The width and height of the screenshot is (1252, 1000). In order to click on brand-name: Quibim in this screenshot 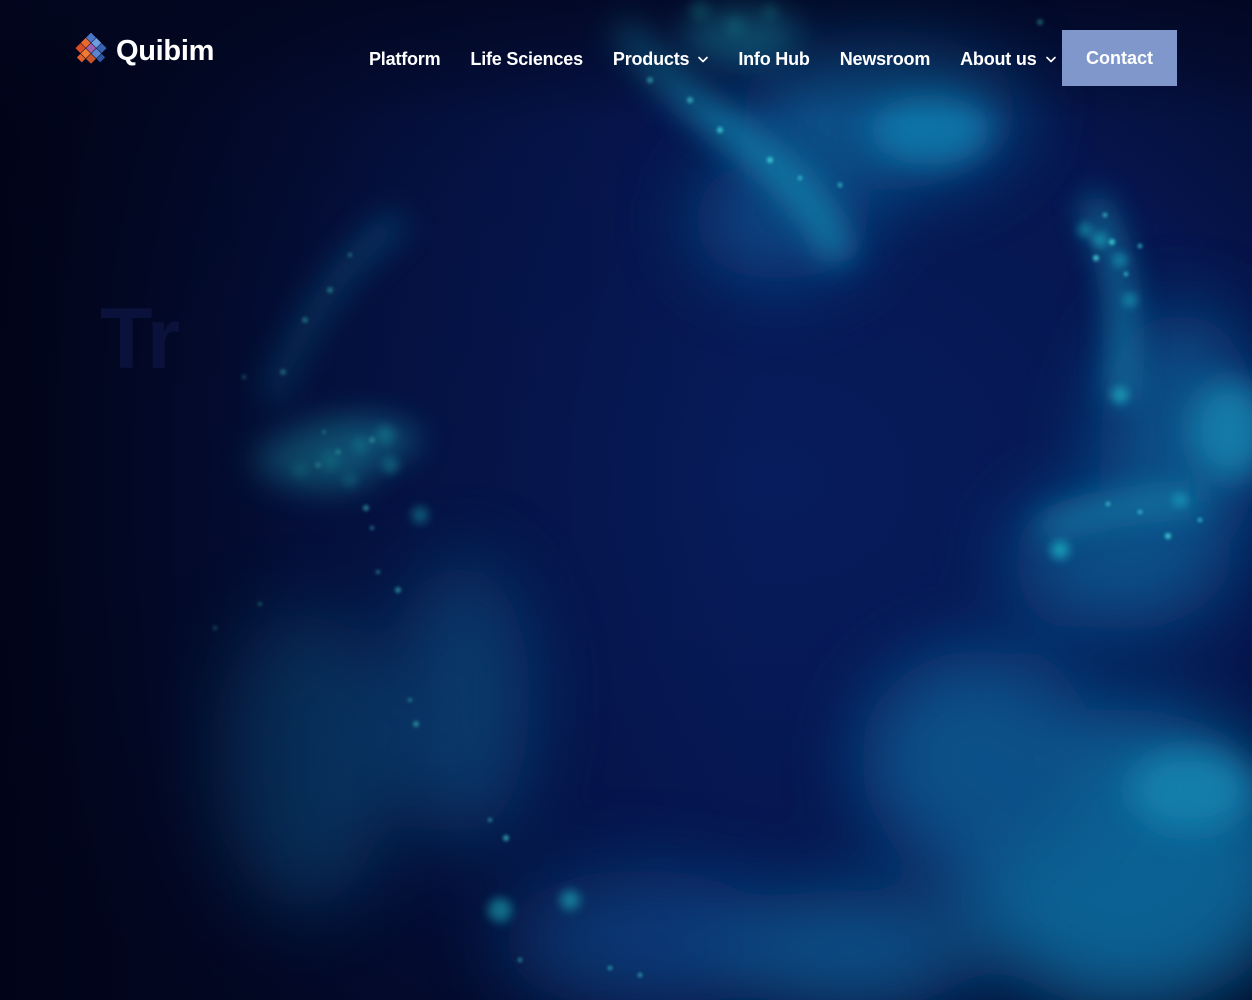, I will do `click(165, 50)`.